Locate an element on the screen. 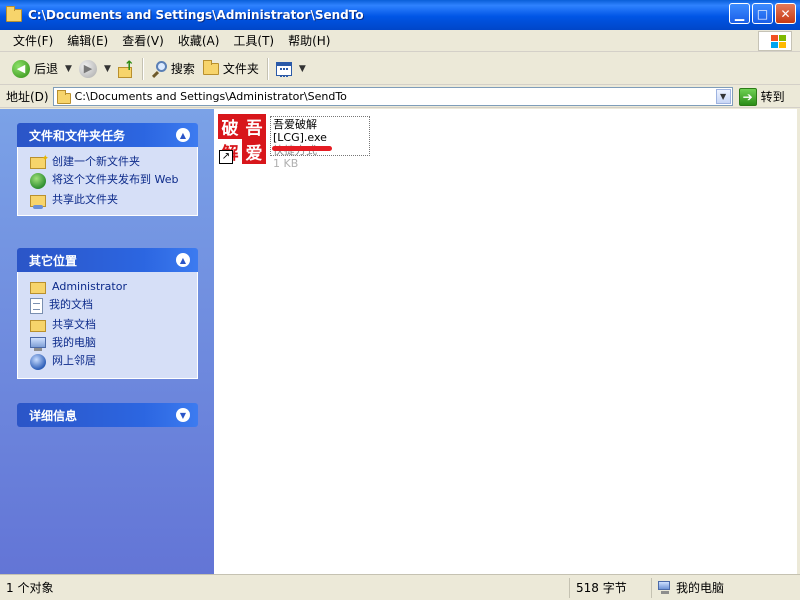 This screenshot has height=600, width=800. place-label: 共享文档 is located at coordinates (74, 324).